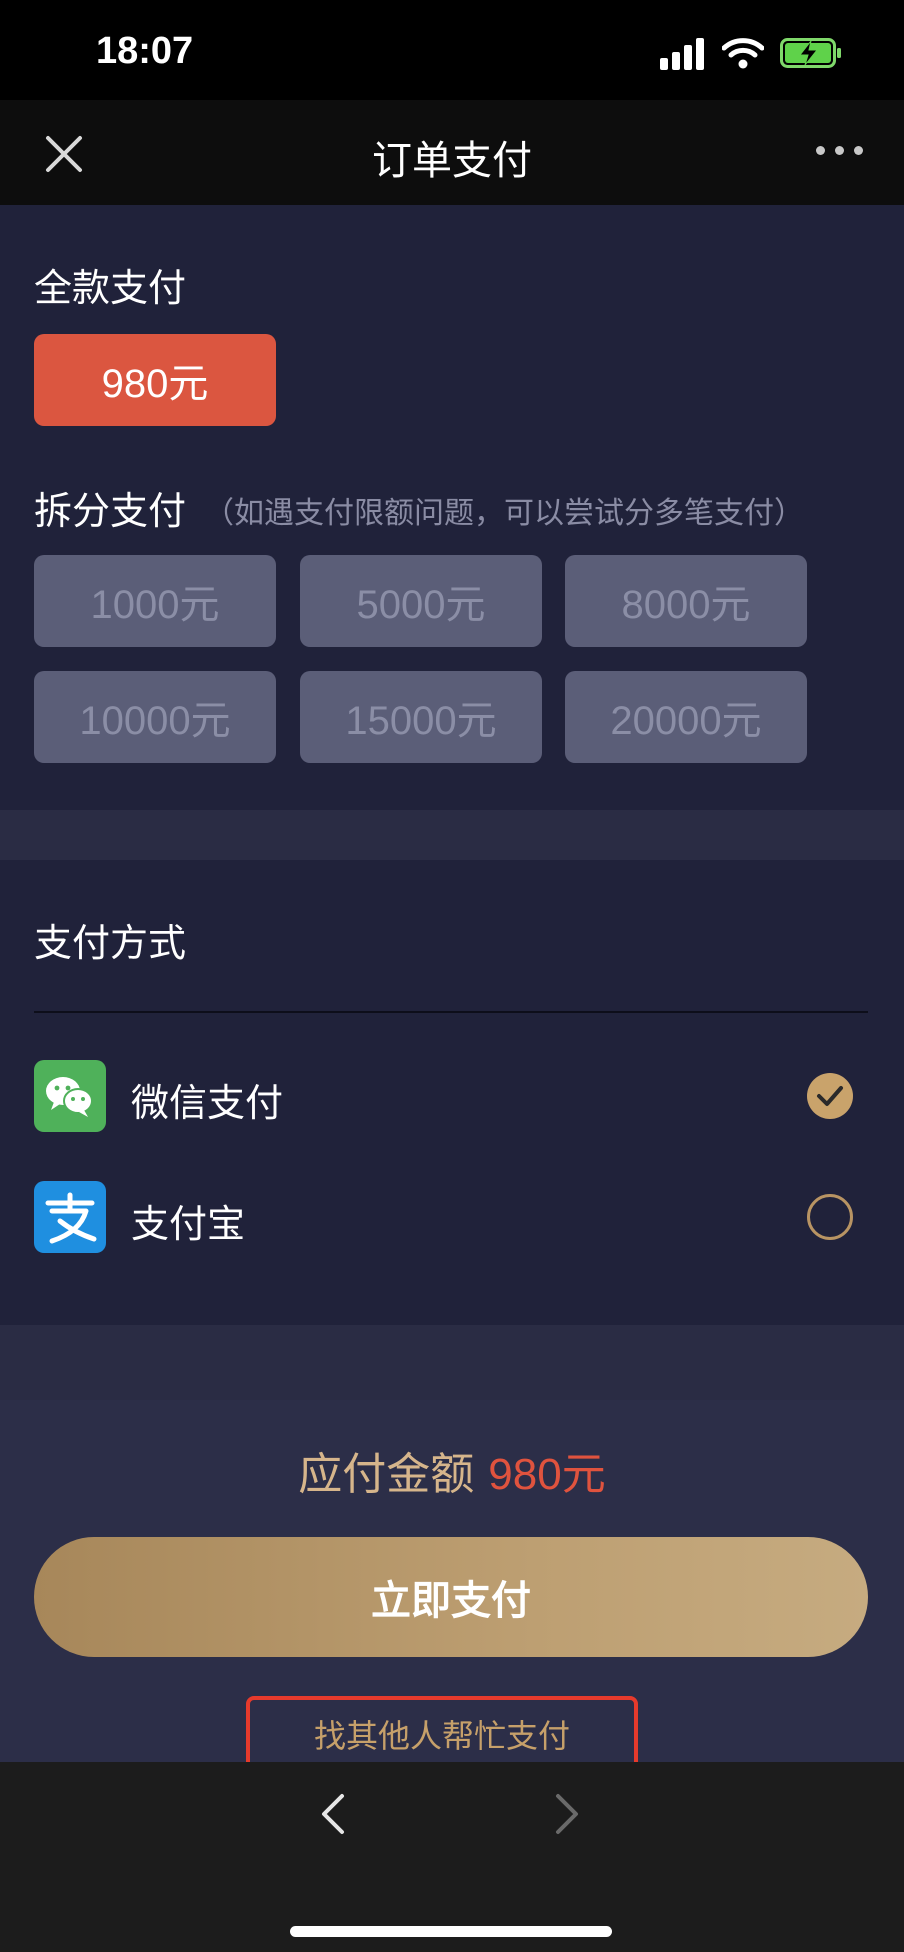 This screenshot has width=904, height=1952. Describe the element at coordinates (451, 1931) in the screenshot. I see `home-indicator` at that location.